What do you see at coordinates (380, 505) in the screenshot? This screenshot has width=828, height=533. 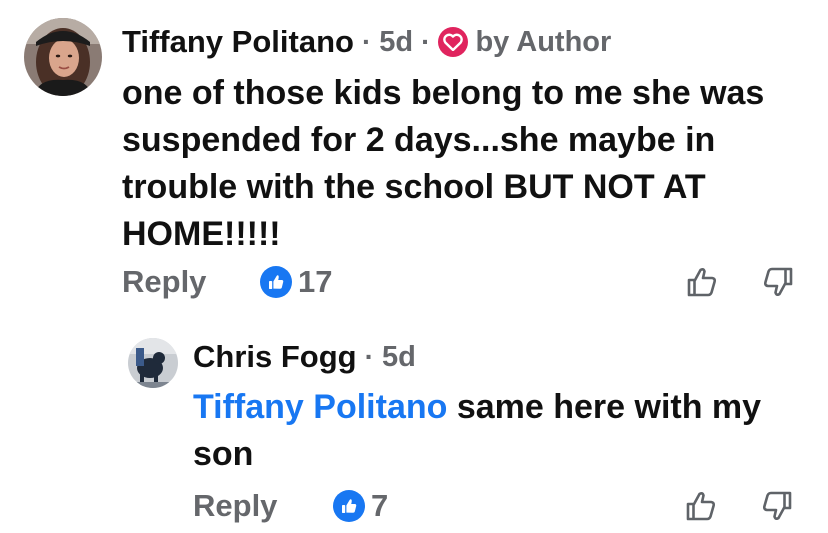 I see `reaction-count: 7` at bounding box center [380, 505].